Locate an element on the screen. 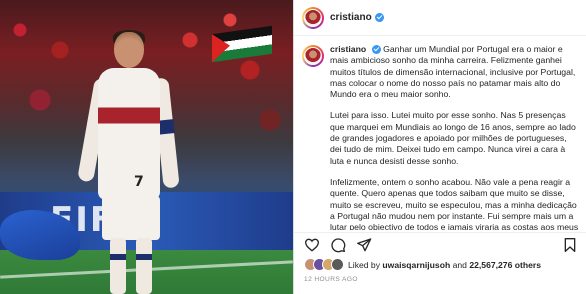 Image resolution: width=586 pixels, height=294 pixels. caption-avatar-image is located at coordinates (313, 56).